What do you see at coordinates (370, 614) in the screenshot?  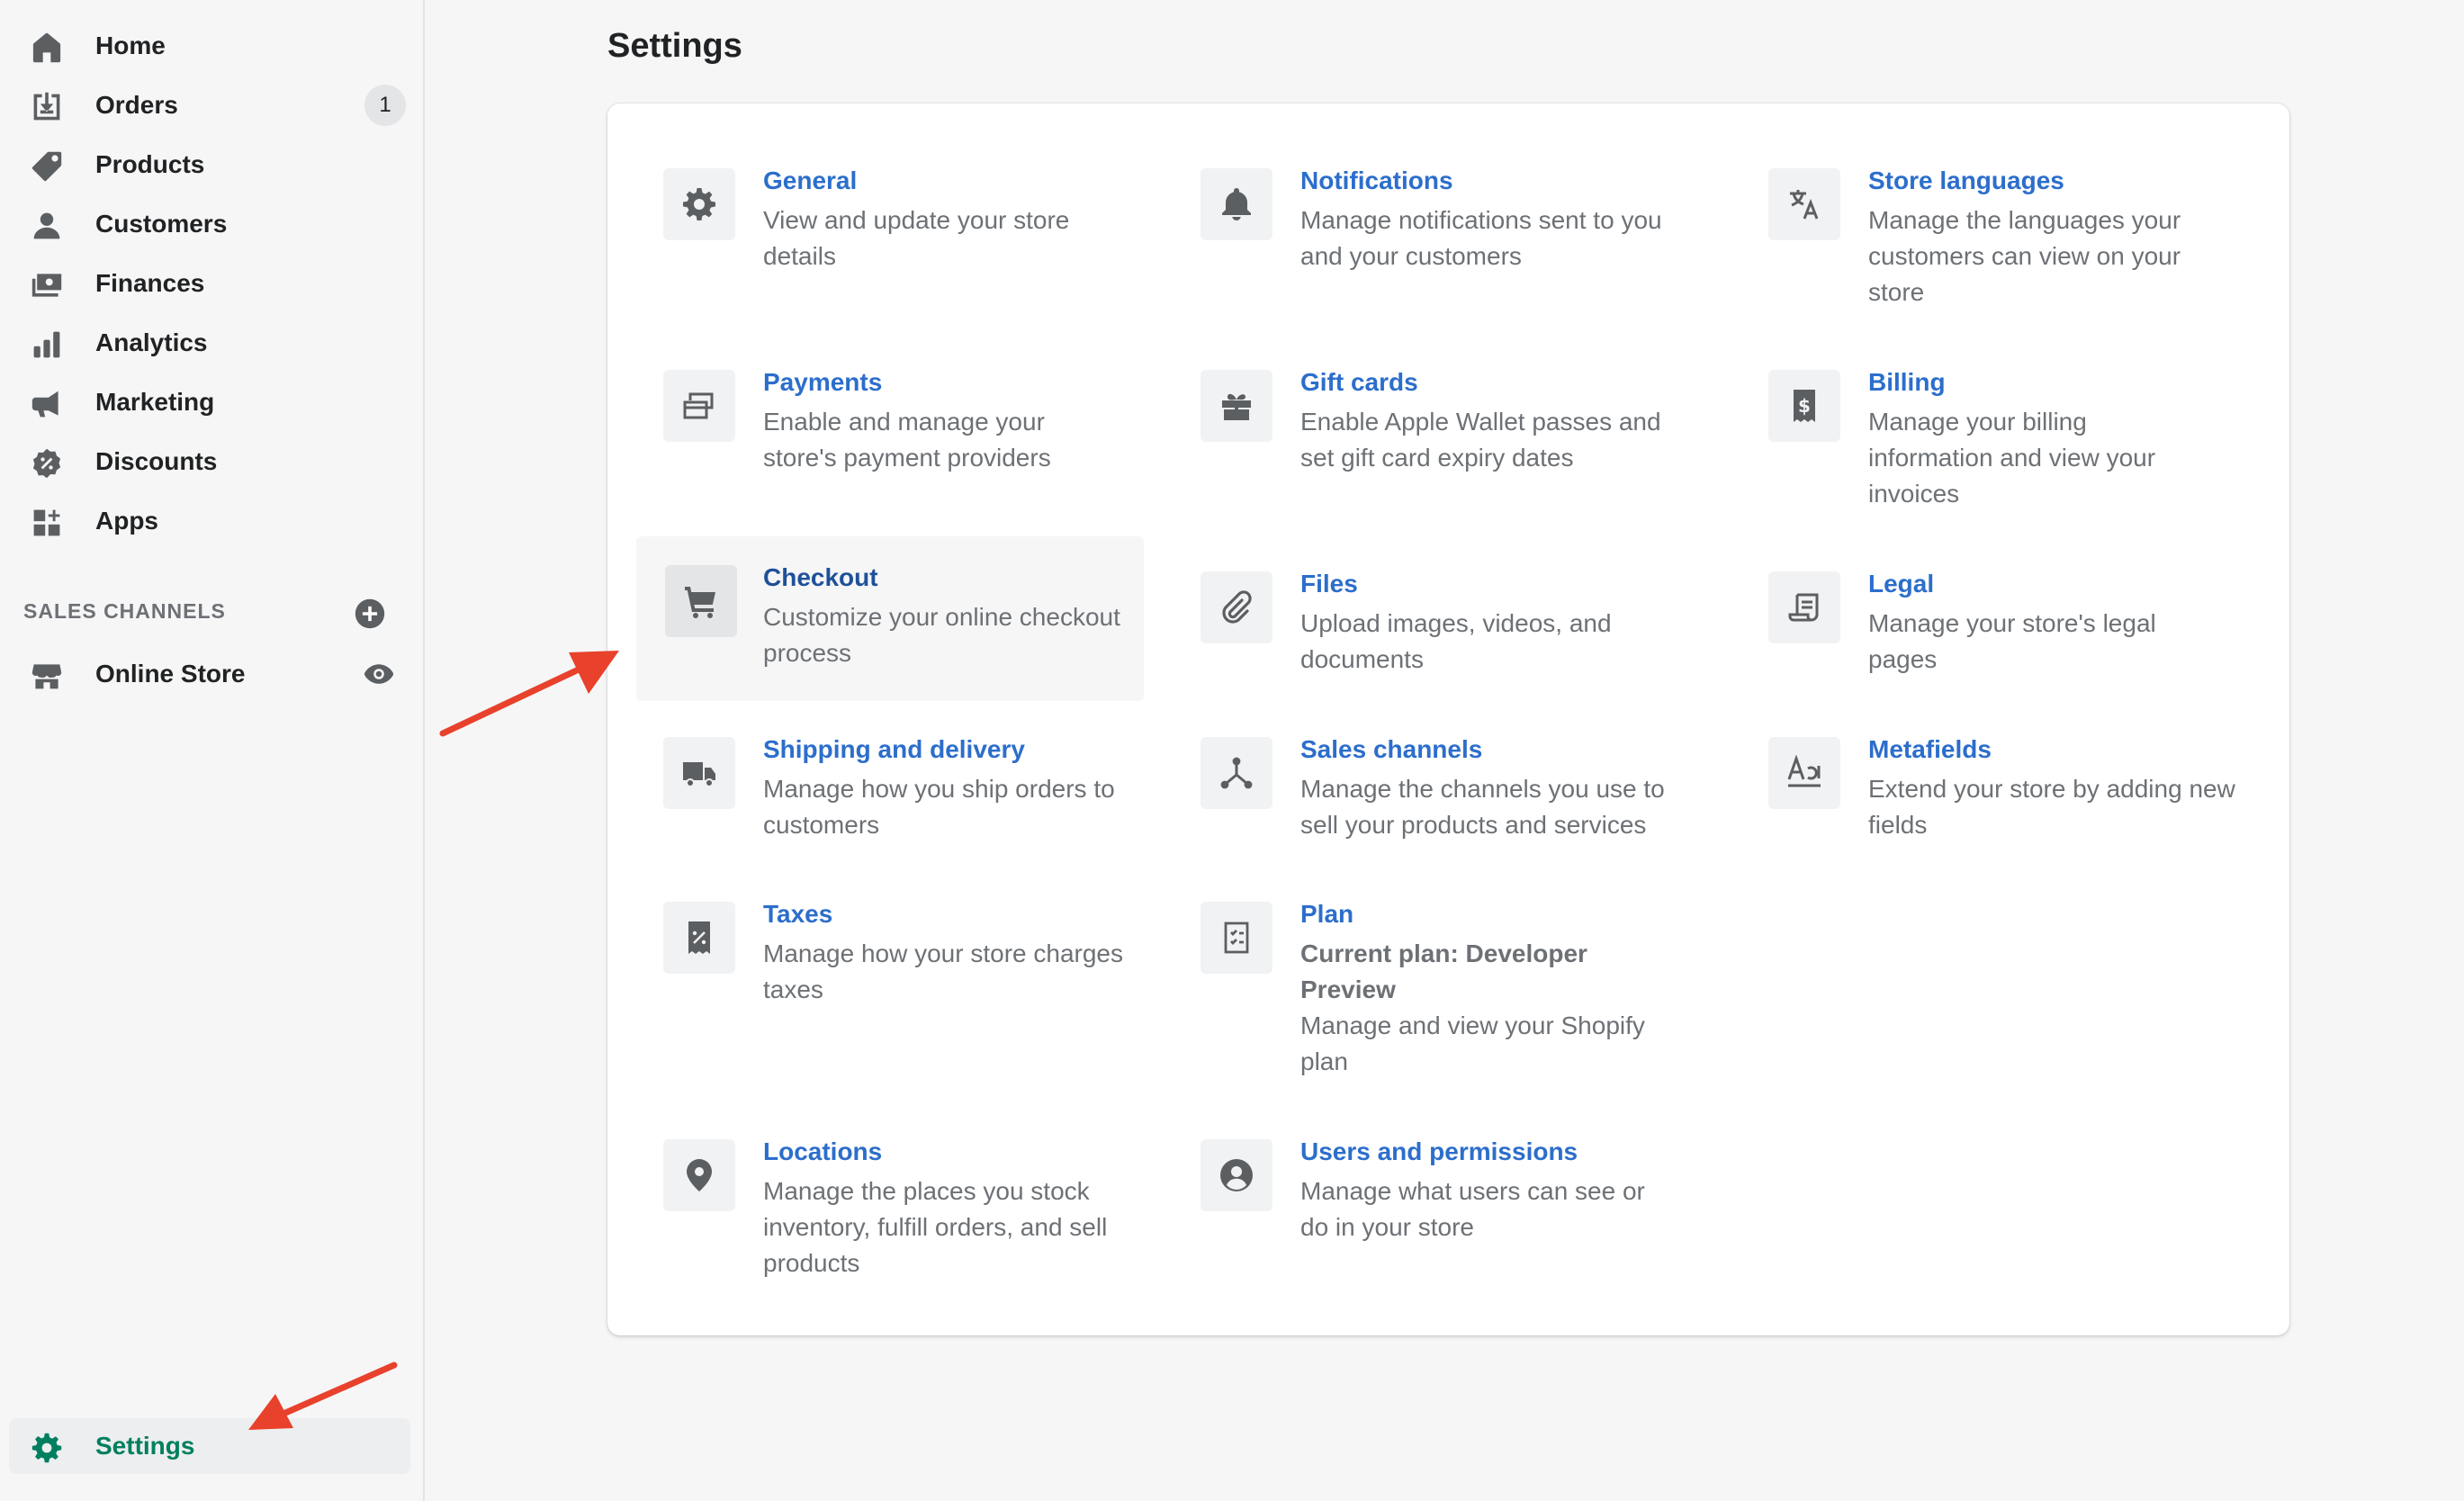 I see `add-sales-channel-icon` at bounding box center [370, 614].